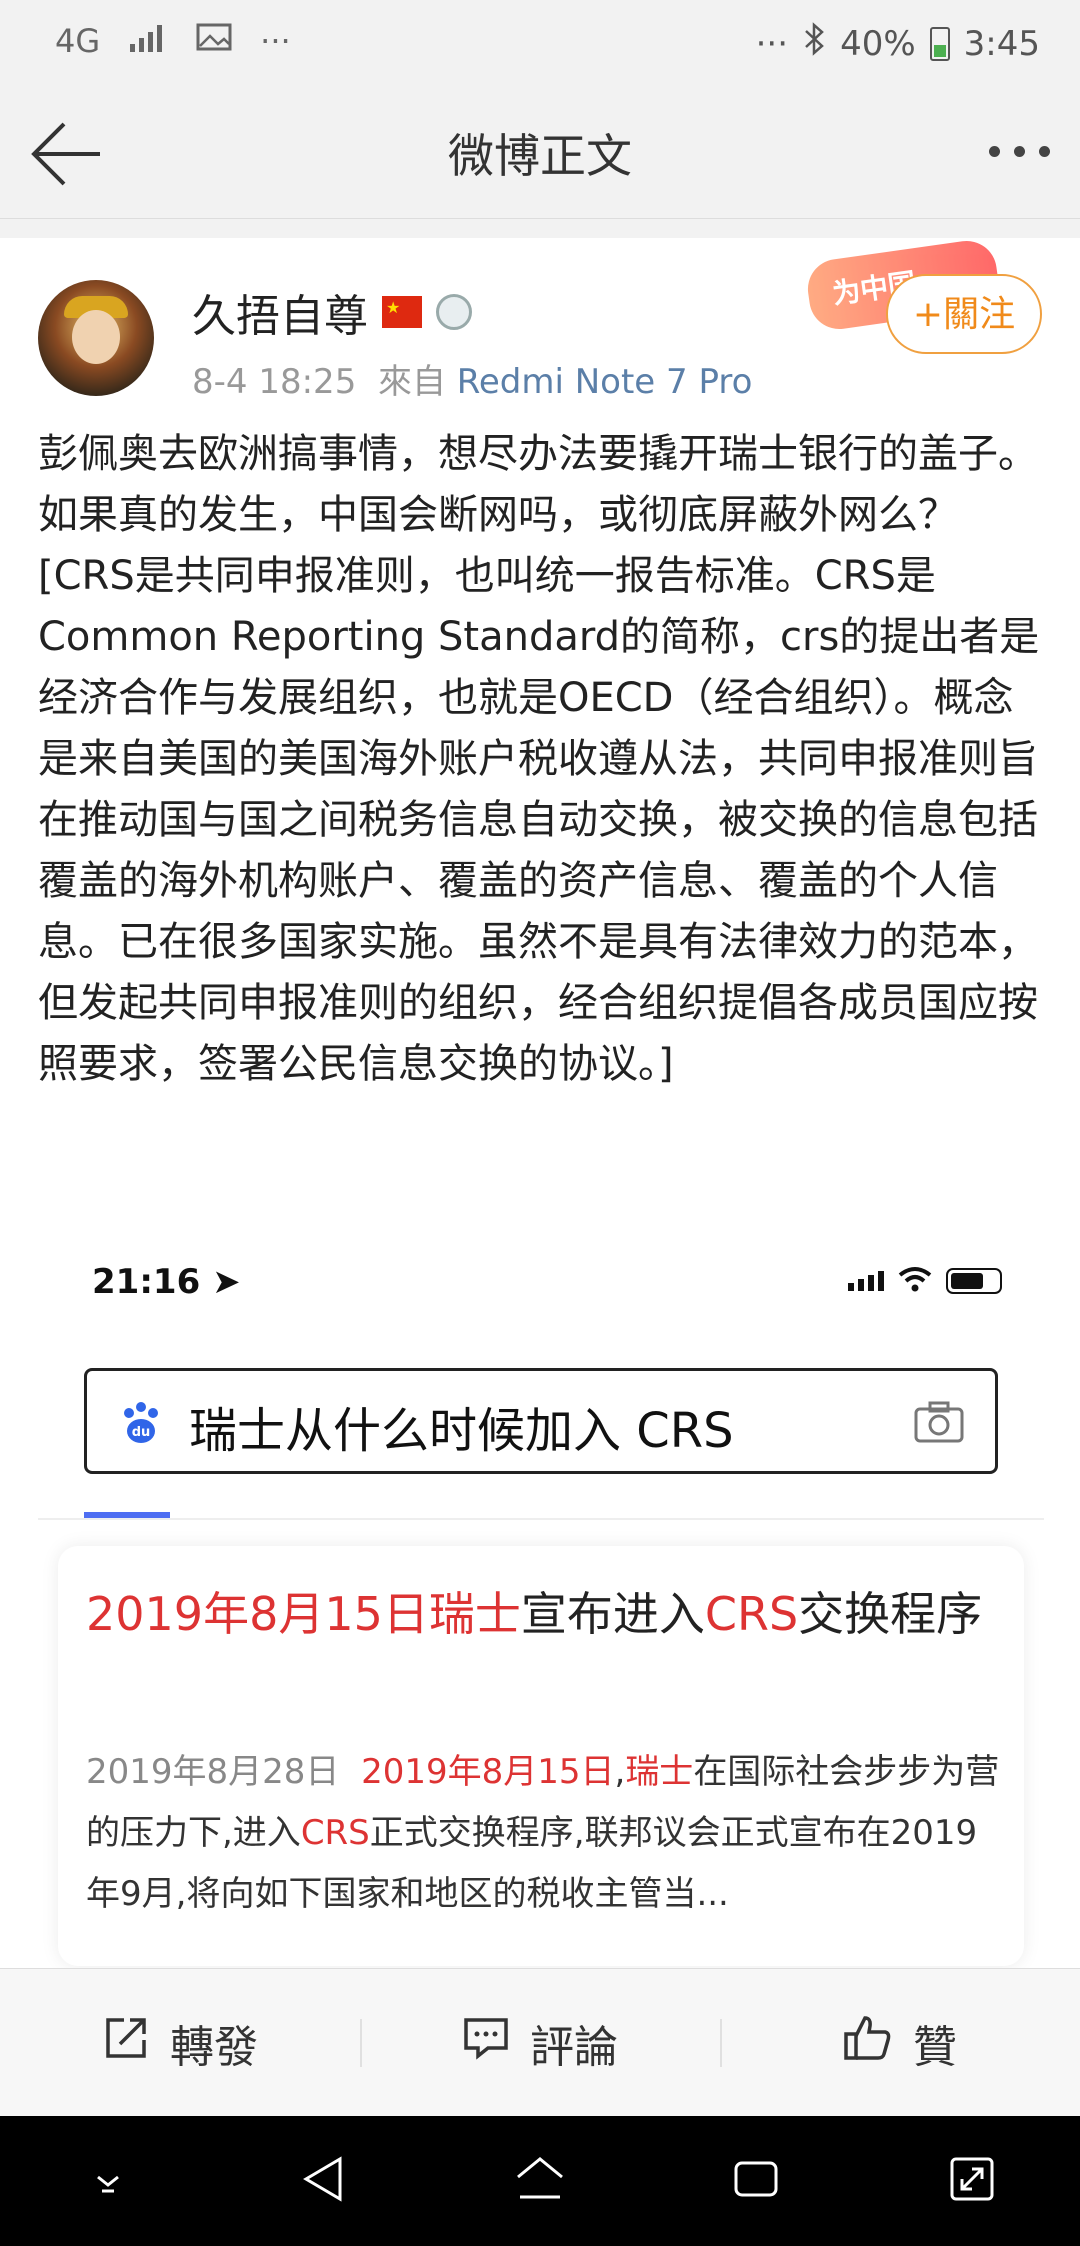 This screenshot has width=1080, height=2246. Describe the element at coordinates (214, 2047) in the screenshot. I see `repost-label: 轉發` at that location.